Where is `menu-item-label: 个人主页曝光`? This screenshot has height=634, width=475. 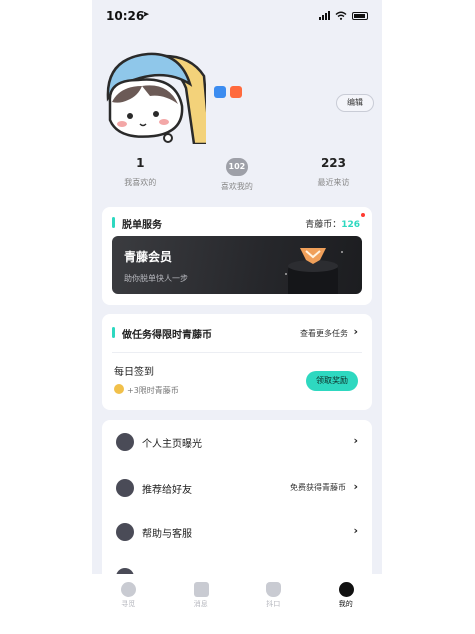
menu-item-label: 个人主页曝光 is located at coordinates (172, 444).